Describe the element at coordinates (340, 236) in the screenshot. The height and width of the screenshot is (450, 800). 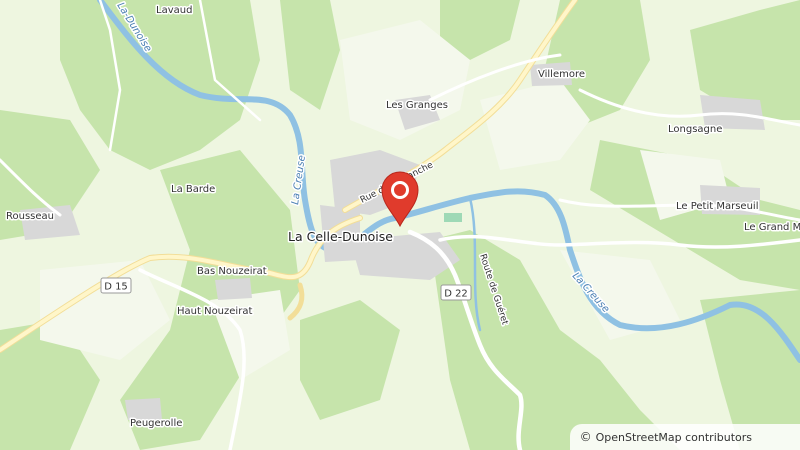
I see `town-label: La Celle-Dunoise` at that location.